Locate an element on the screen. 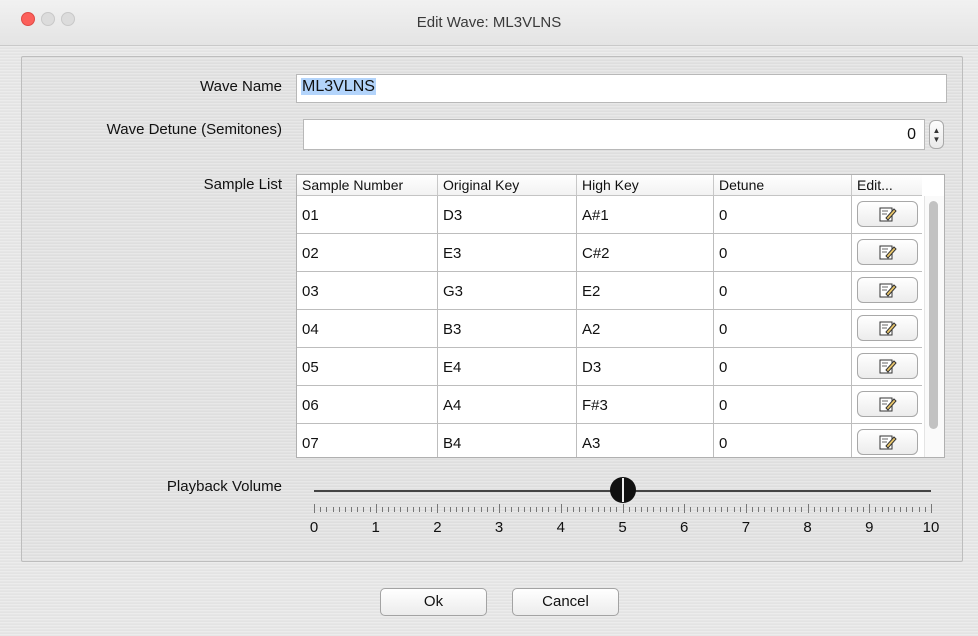 The image size is (978, 636). sample-number-cell: 07 is located at coordinates (367, 440).